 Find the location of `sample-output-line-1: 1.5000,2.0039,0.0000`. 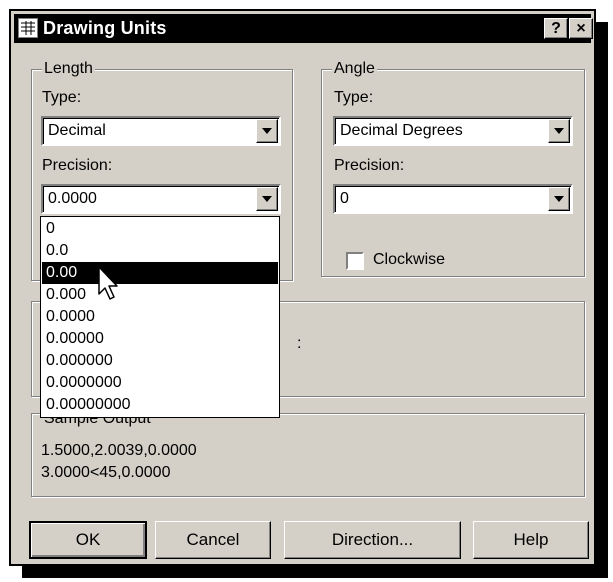

sample-output-line-1: 1.5000,2.0039,0.0000 is located at coordinates (119, 450).